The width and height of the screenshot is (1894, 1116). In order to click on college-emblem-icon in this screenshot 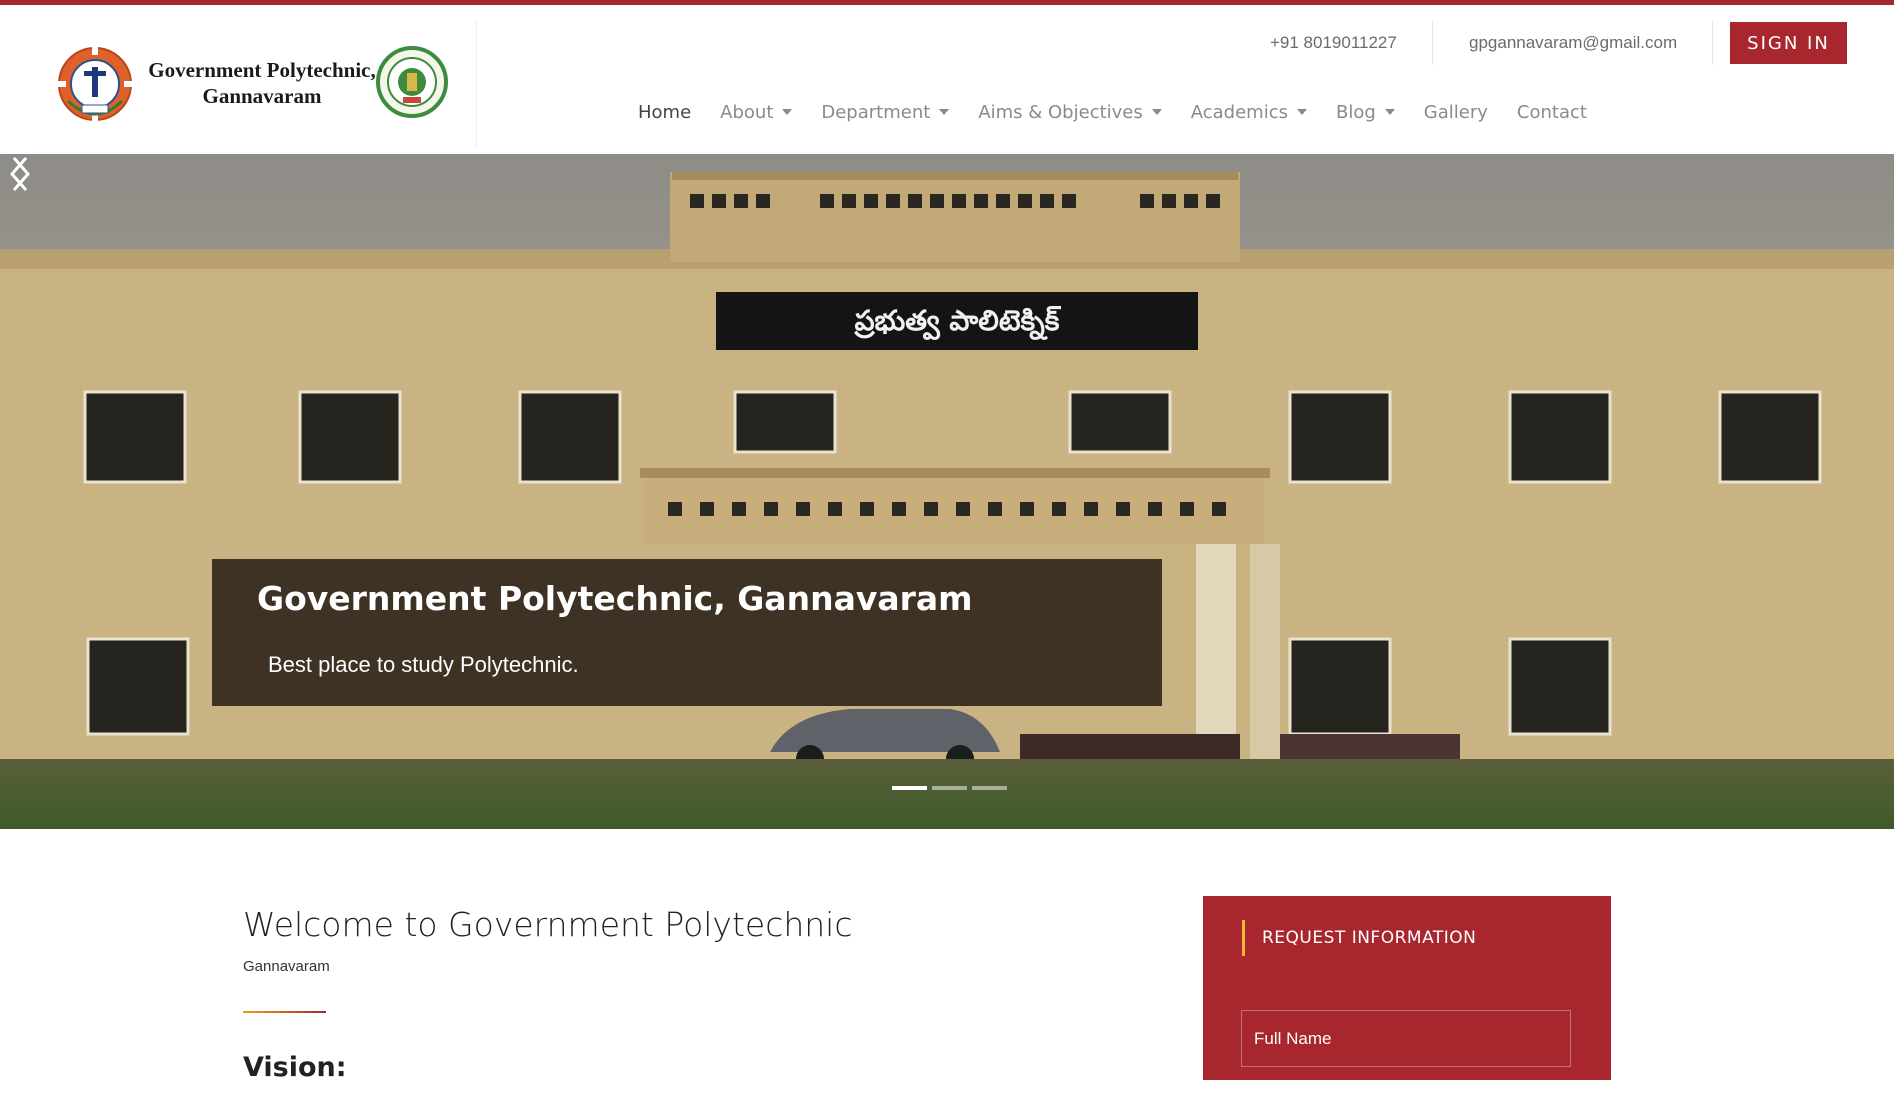, I will do `click(95, 84)`.